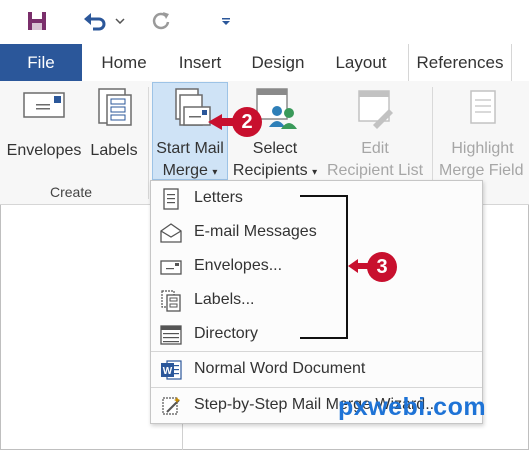 This screenshot has width=529, height=450. I want to click on highlight-merge-fields-icon, so click(482, 107).